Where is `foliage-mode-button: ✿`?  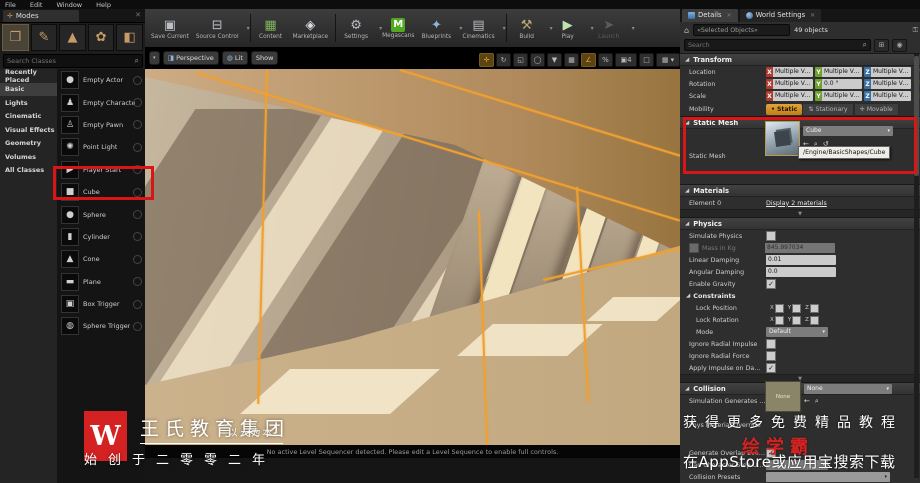 foliage-mode-button: ✿ is located at coordinates (101, 37).